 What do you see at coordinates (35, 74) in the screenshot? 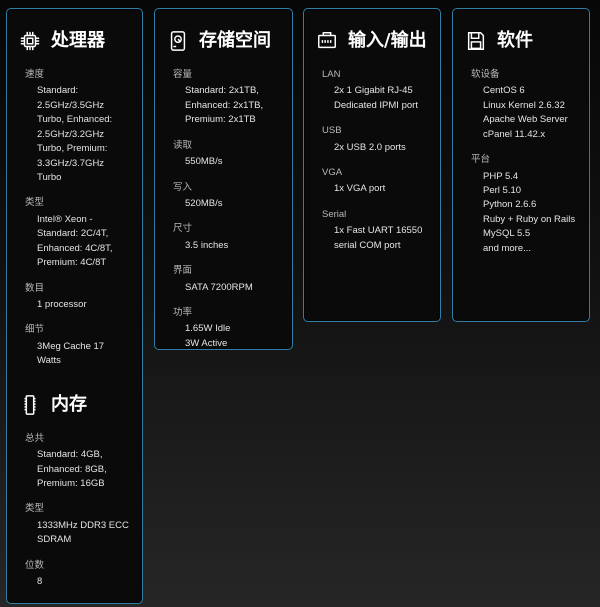
I see `spec-label: 速度` at bounding box center [35, 74].